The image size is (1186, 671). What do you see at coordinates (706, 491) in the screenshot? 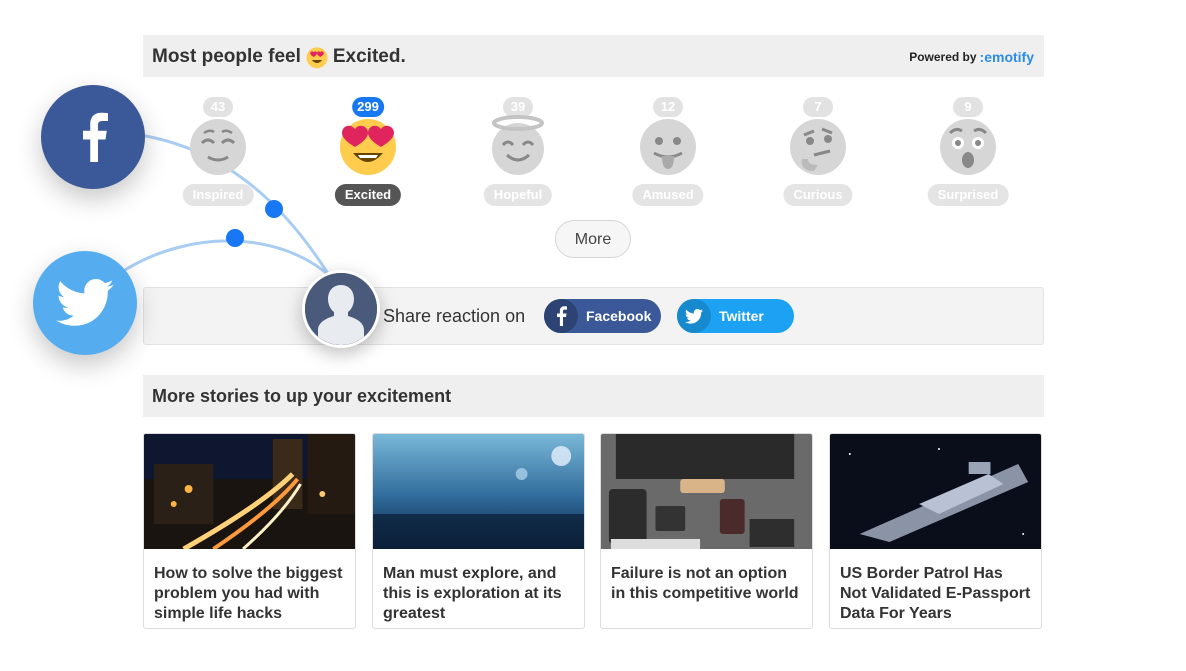
I see `story-thumbnail-desk-workspace` at bounding box center [706, 491].